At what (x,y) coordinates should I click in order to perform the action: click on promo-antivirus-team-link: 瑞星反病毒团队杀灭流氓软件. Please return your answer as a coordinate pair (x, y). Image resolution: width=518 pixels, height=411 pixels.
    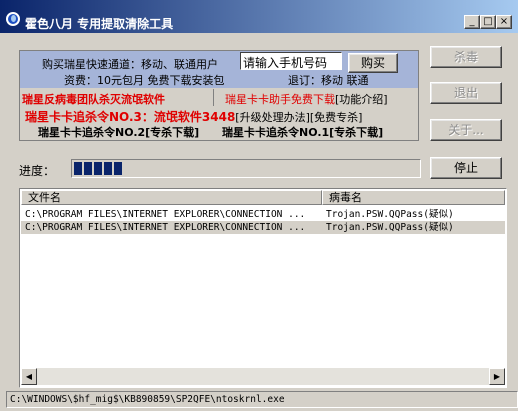
    Looking at the image, I should click on (93, 99).